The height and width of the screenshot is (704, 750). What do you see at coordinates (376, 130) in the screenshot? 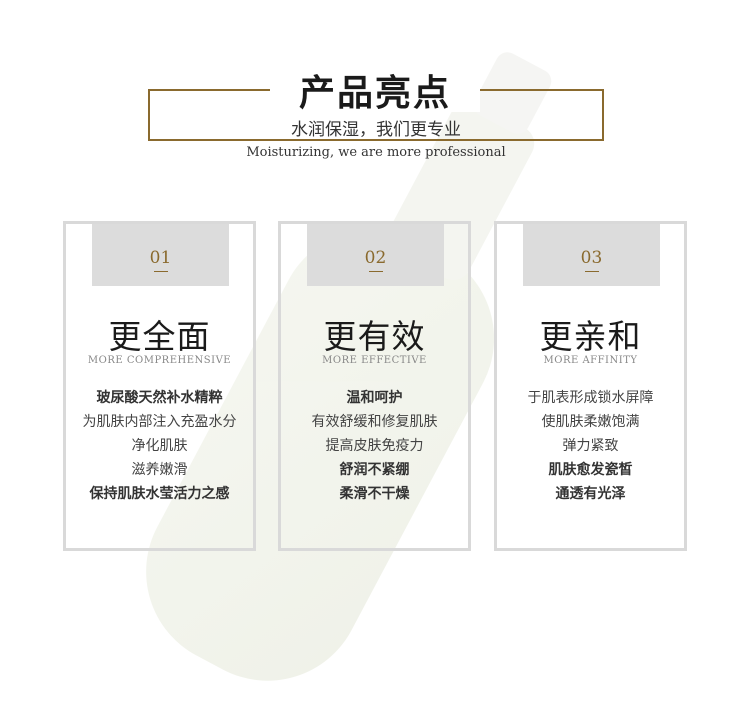
I see `page-subtitle: 水润保湿，我们更专业` at bounding box center [376, 130].